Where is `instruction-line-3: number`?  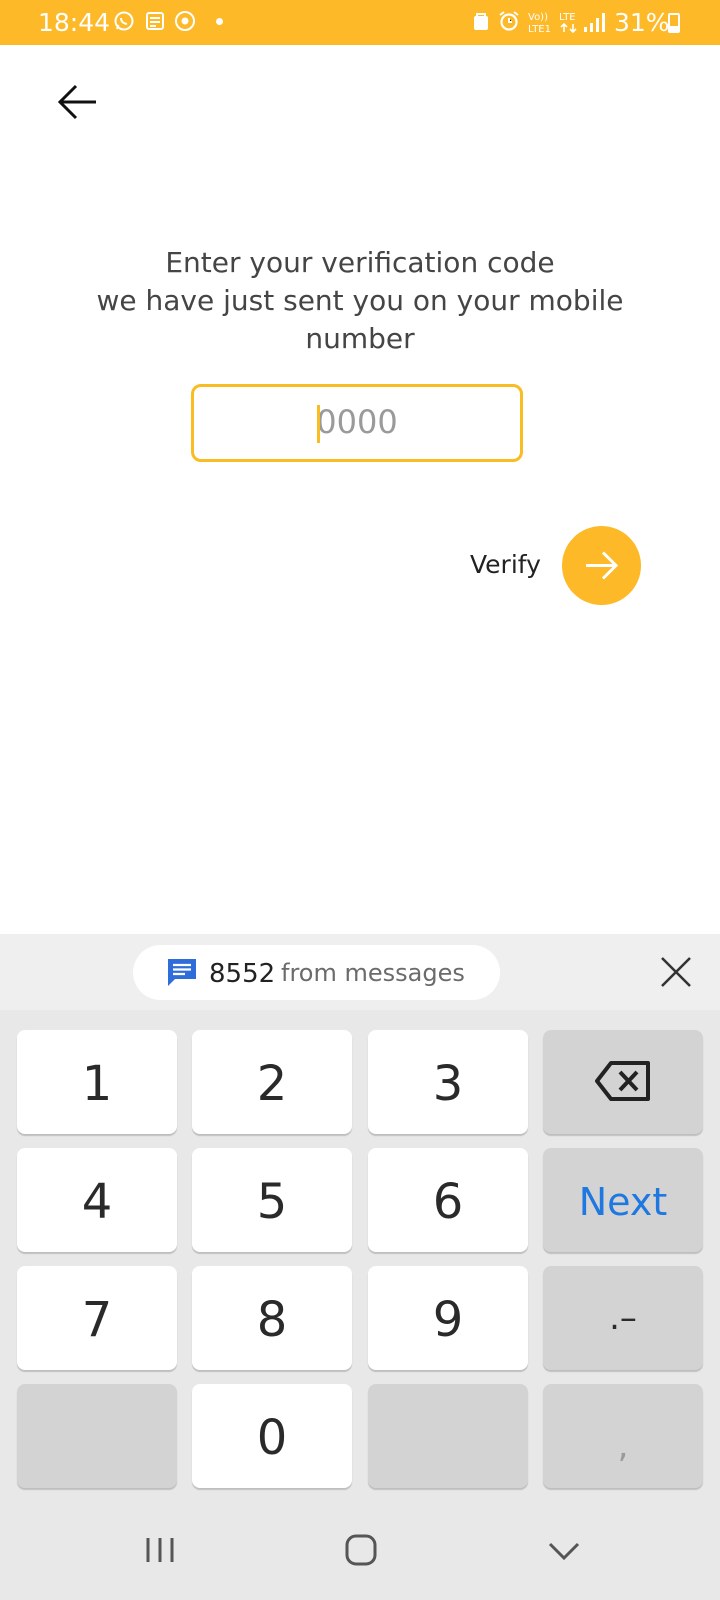 instruction-line-3: number is located at coordinates (360, 338).